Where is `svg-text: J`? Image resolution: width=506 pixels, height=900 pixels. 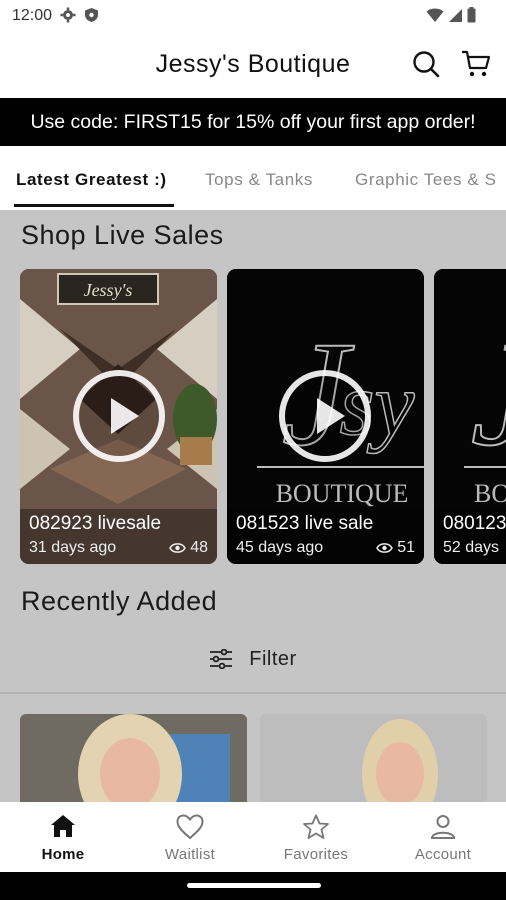
svg-text: J is located at coordinates (488, 394).